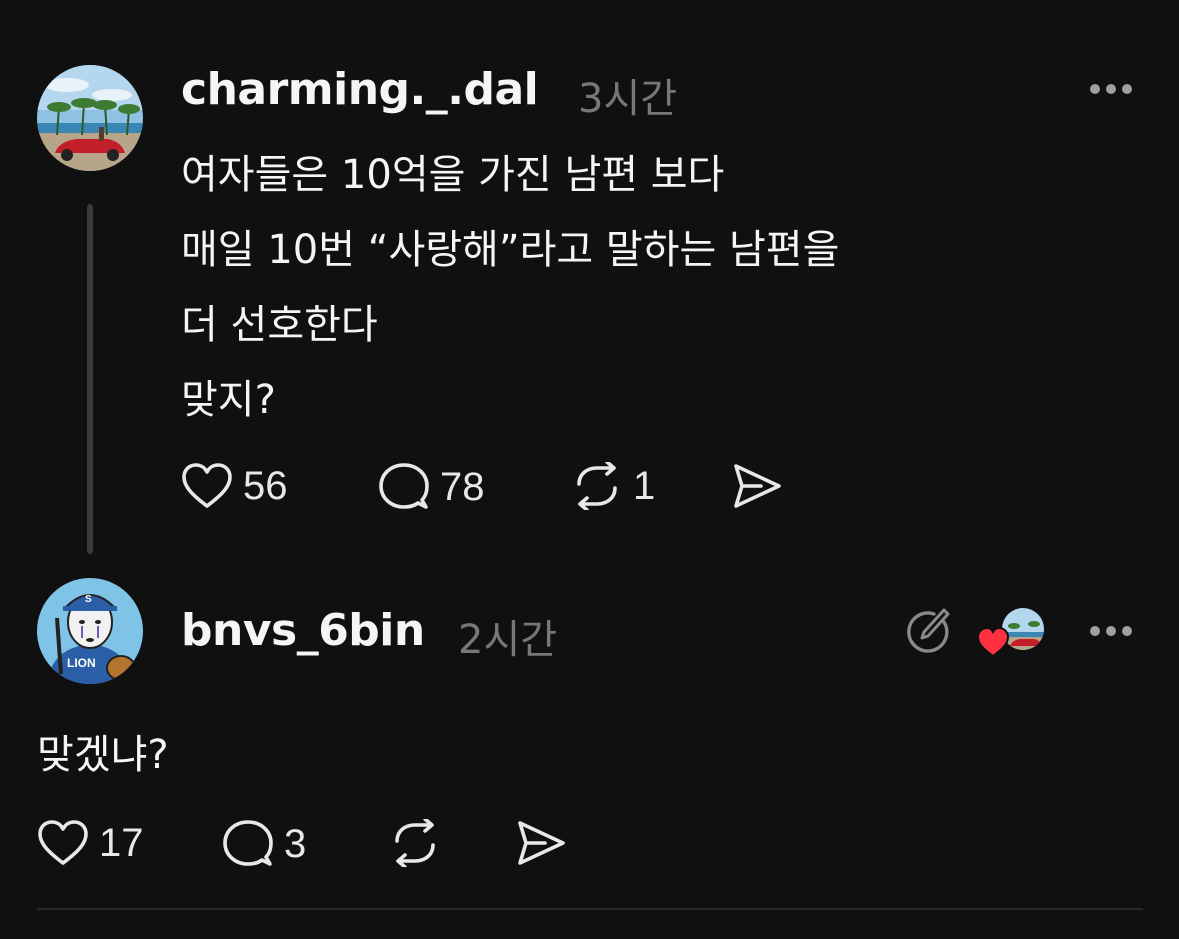 The width and height of the screenshot is (1179, 939). I want to click on like-button: 17, so click(90, 843).